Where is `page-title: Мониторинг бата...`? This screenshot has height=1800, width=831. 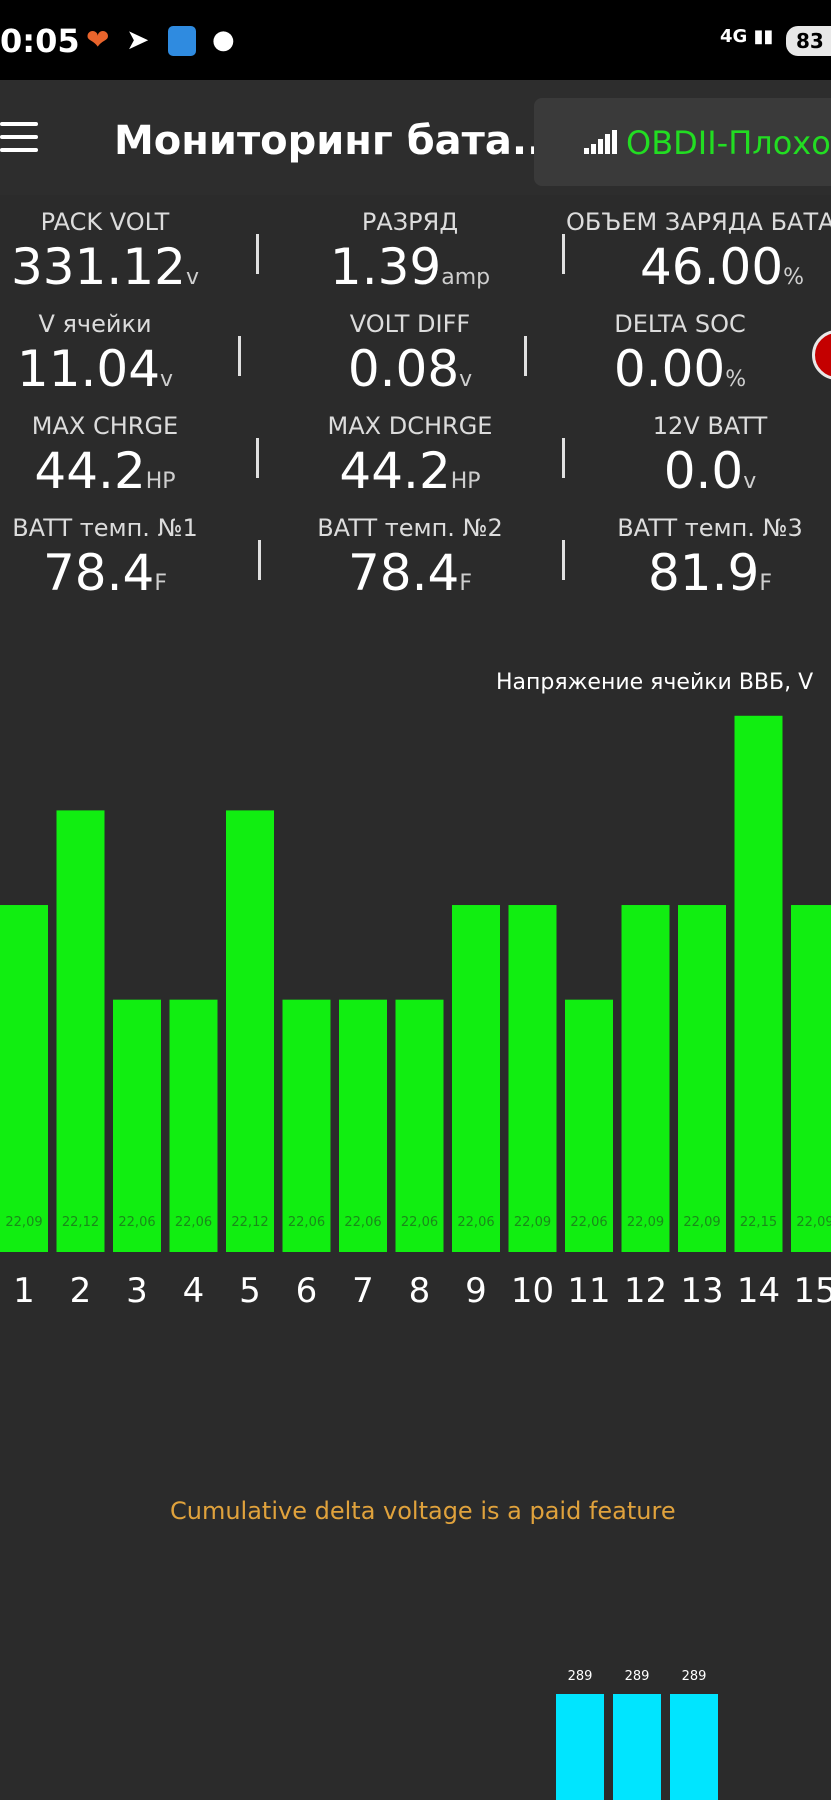
page-title: Мониторинг бата... is located at coordinates (336, 141).